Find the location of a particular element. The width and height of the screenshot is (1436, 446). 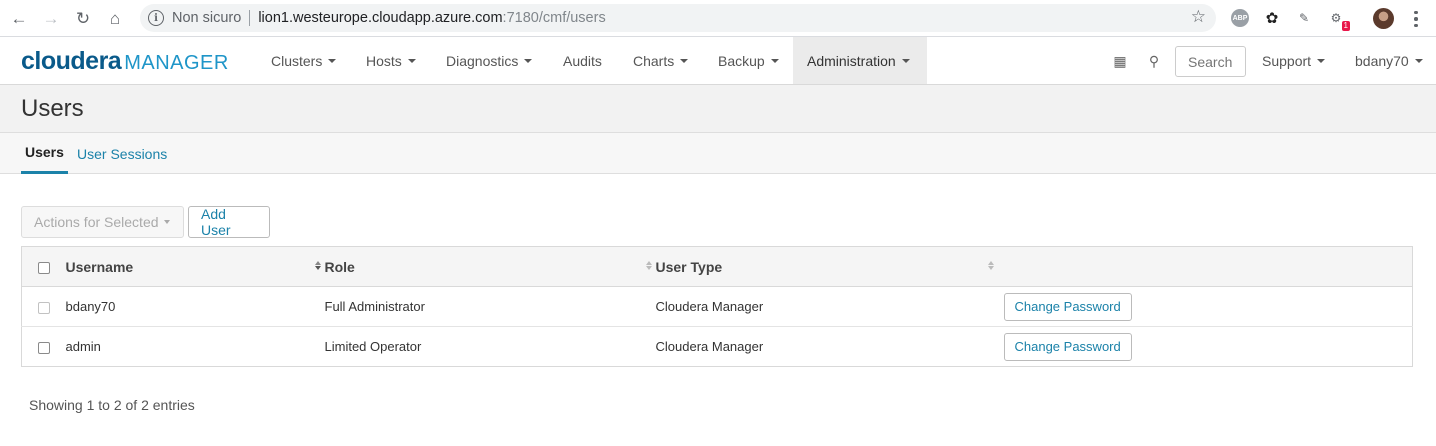

extension-edit-icon: ✎ is located at coordinates (1304, 18).